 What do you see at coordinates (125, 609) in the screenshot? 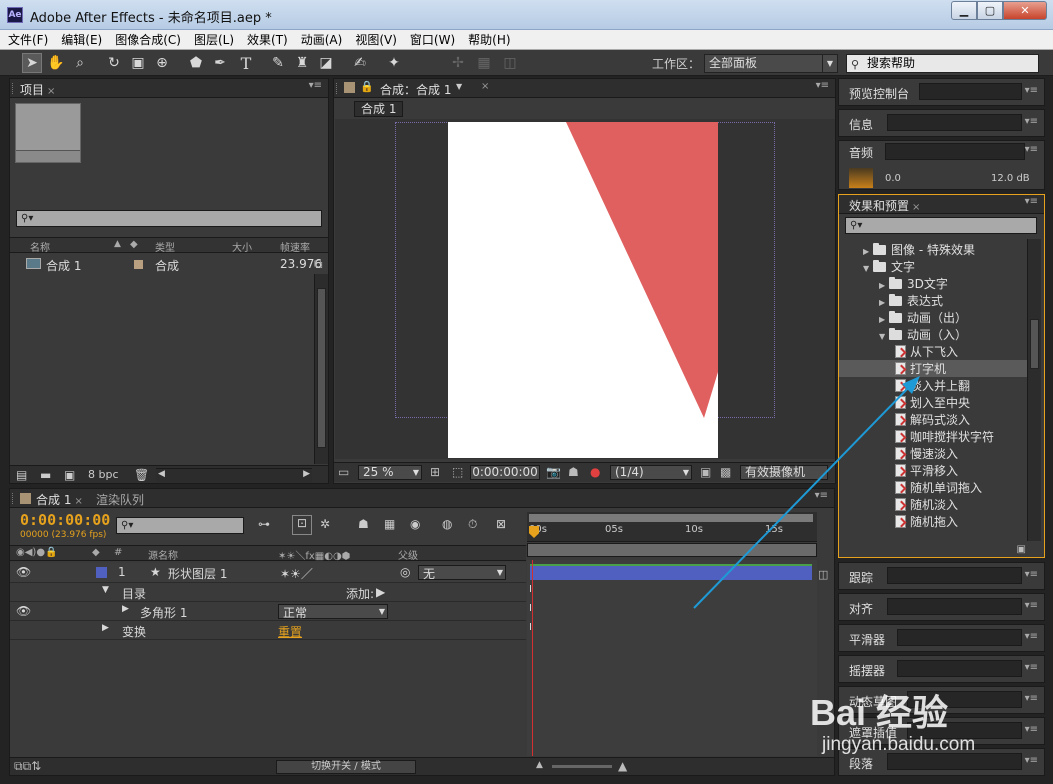
I see `expand-arrow-icon: ▶` at bounding box center [125, 609].